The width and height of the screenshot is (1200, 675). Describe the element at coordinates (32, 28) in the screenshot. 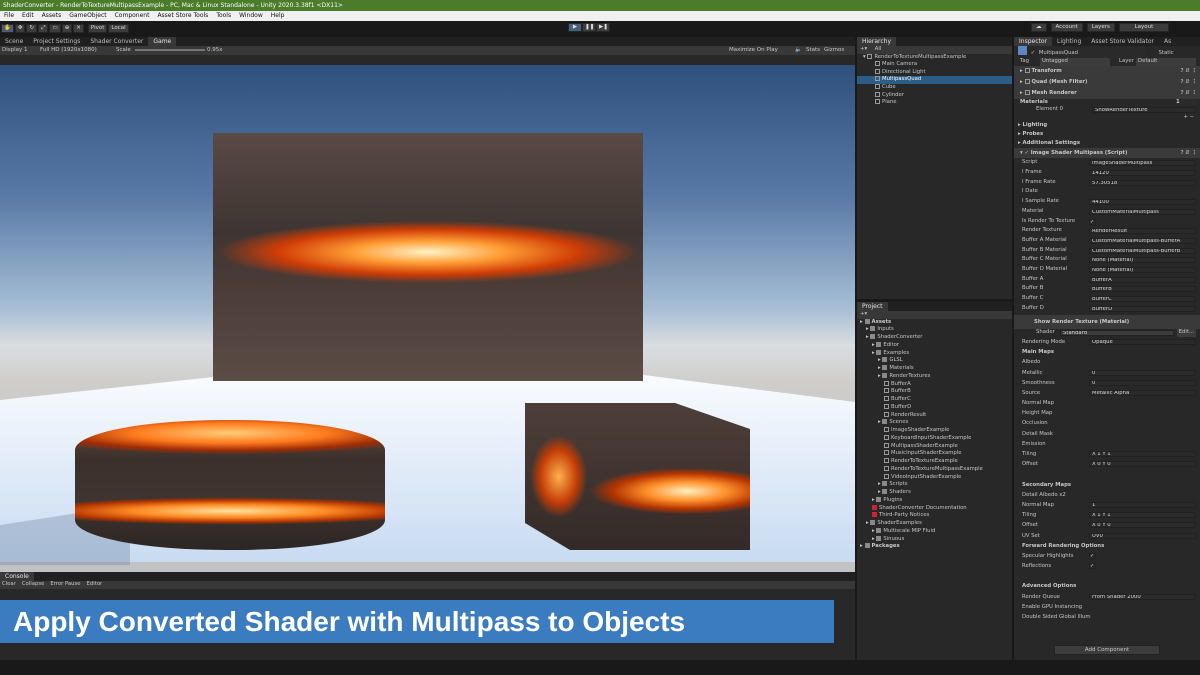

I see `rotate-tool-button: ↻` at that location.